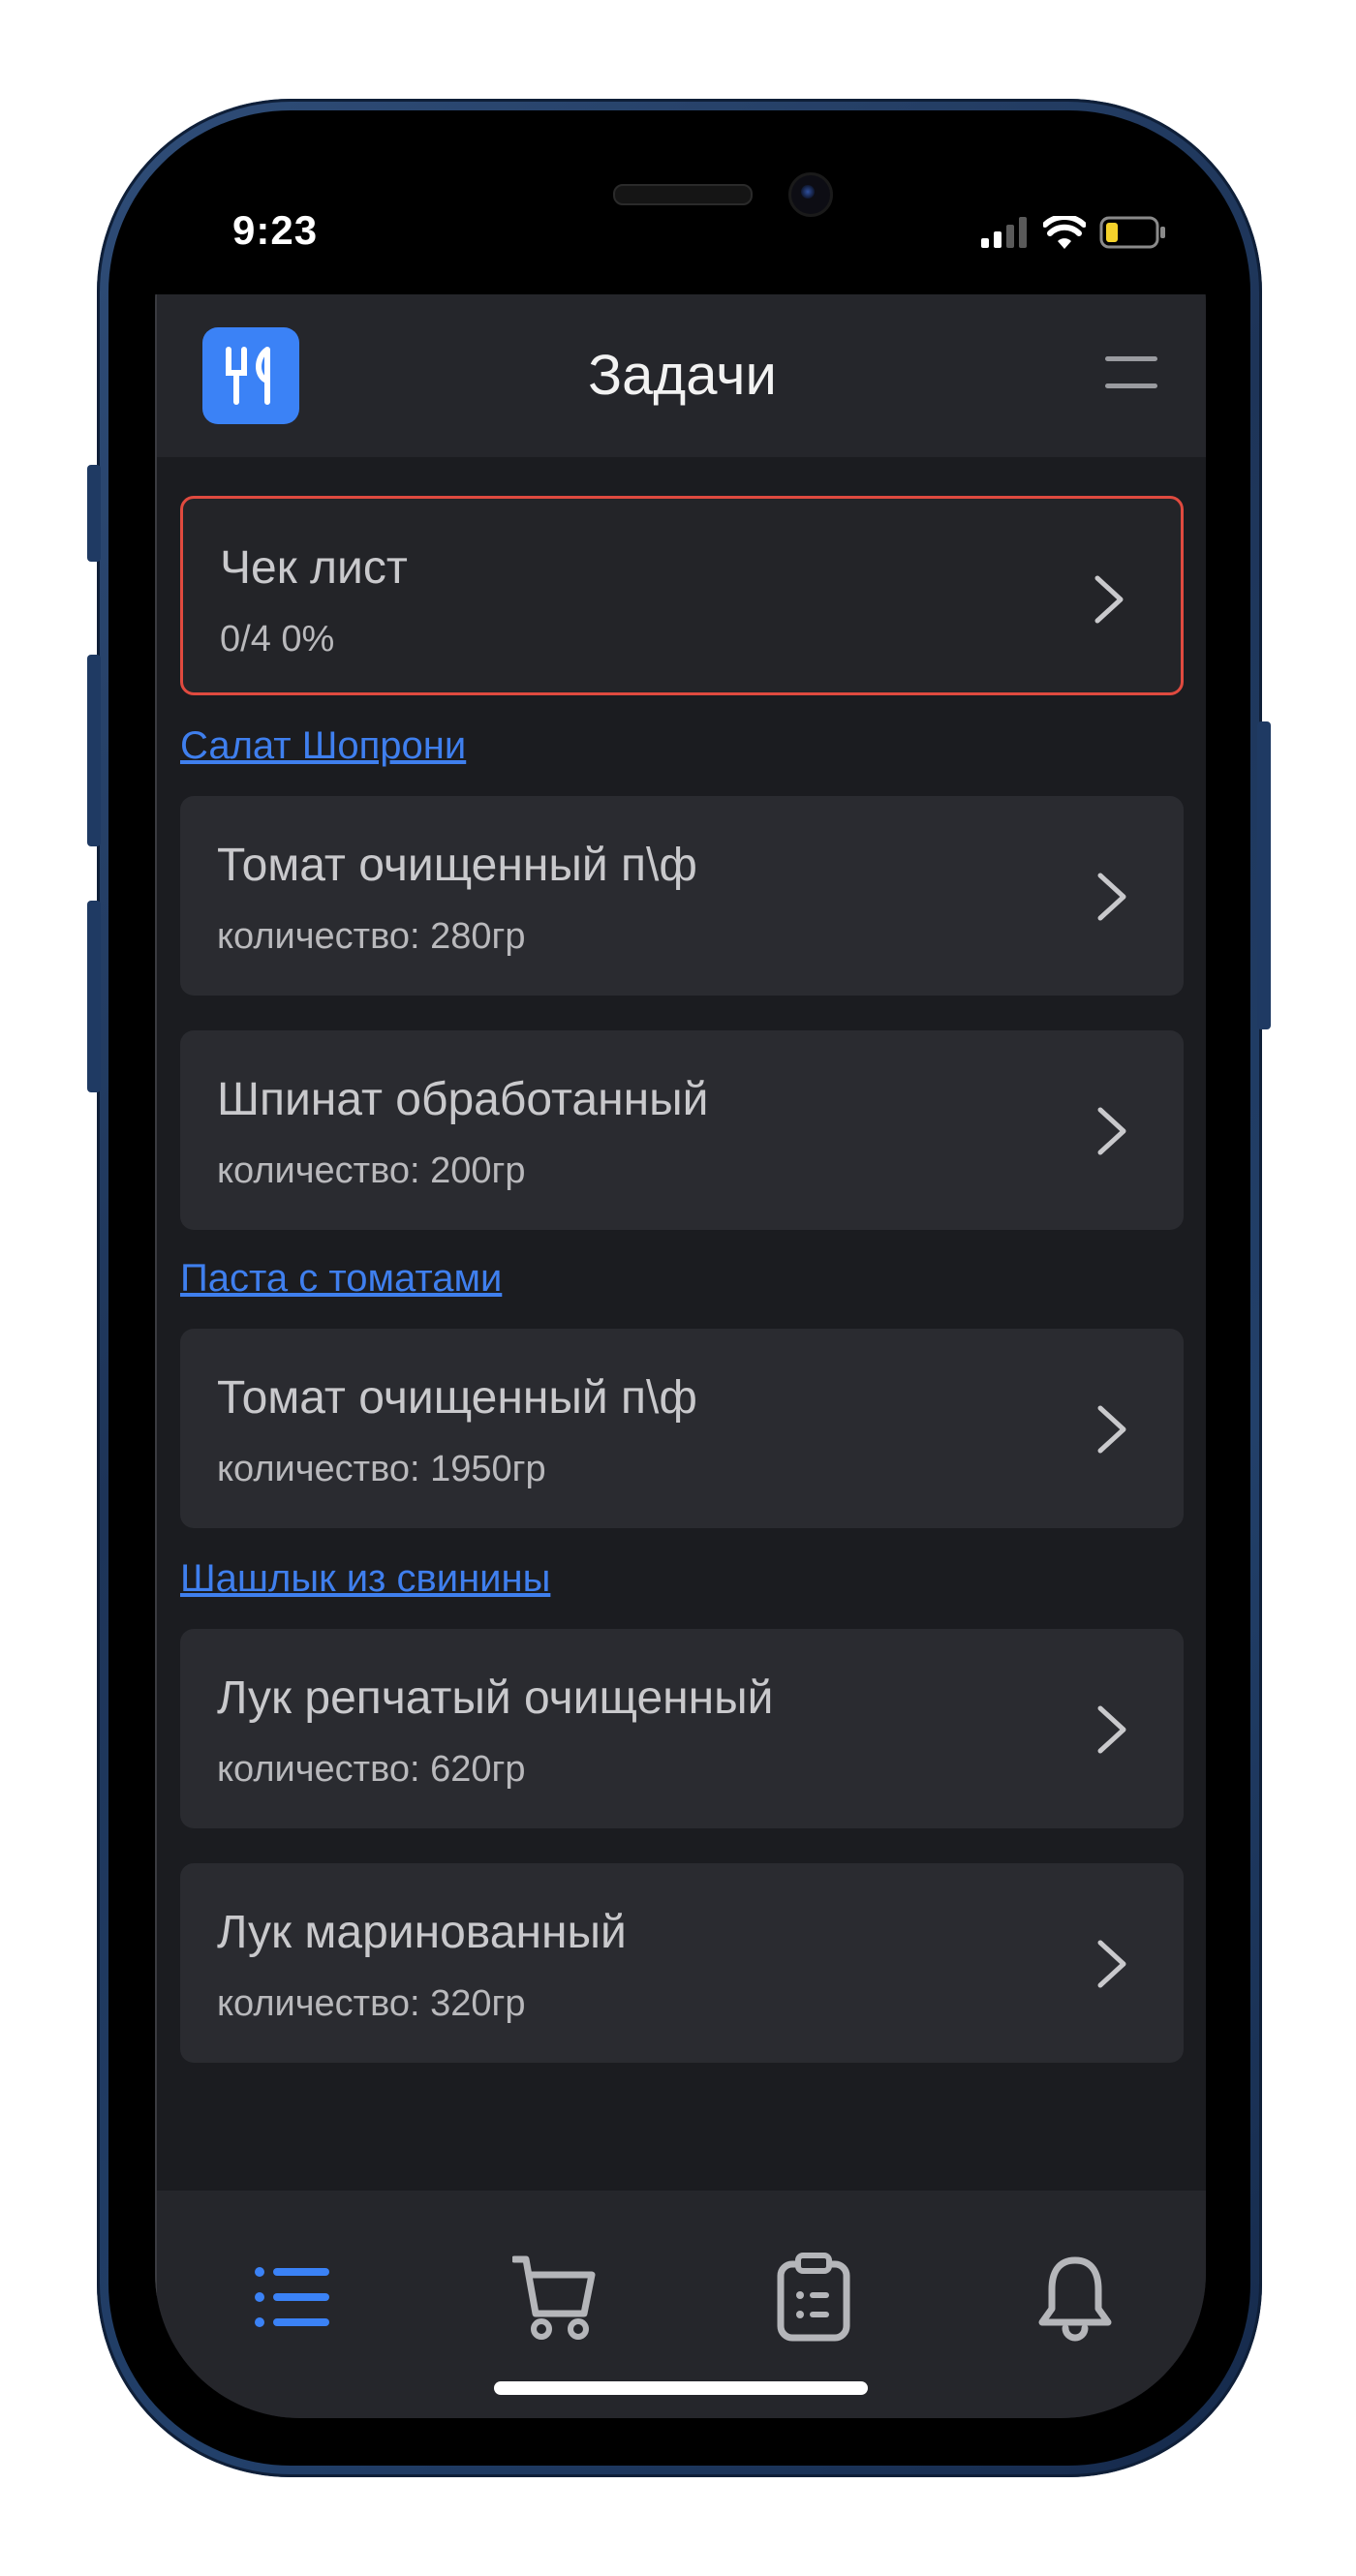 This screenshot has height=2576, width=1356. I want to click on power-button, so click(1264, 875).